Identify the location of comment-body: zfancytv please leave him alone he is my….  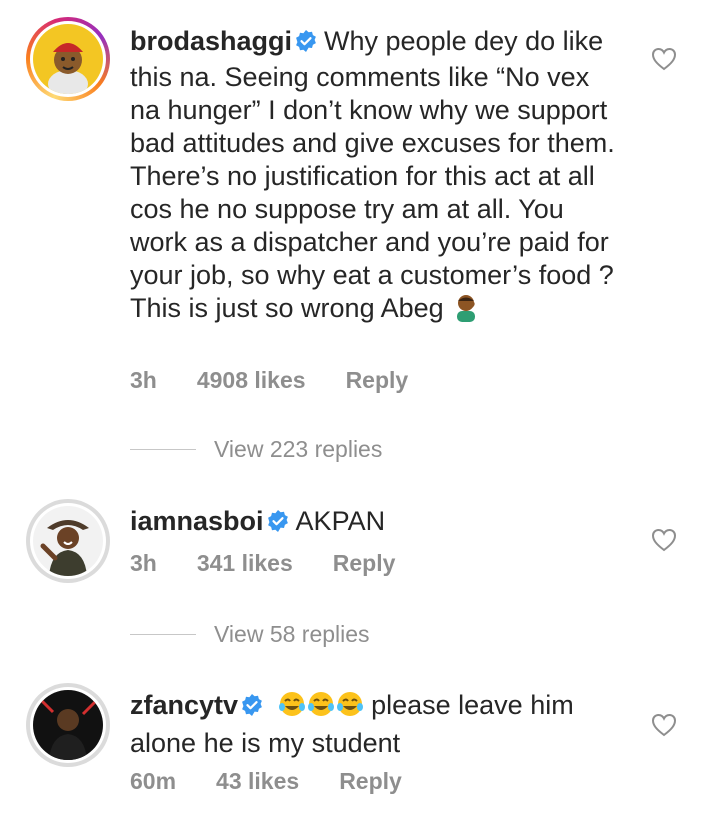
(377, 724).